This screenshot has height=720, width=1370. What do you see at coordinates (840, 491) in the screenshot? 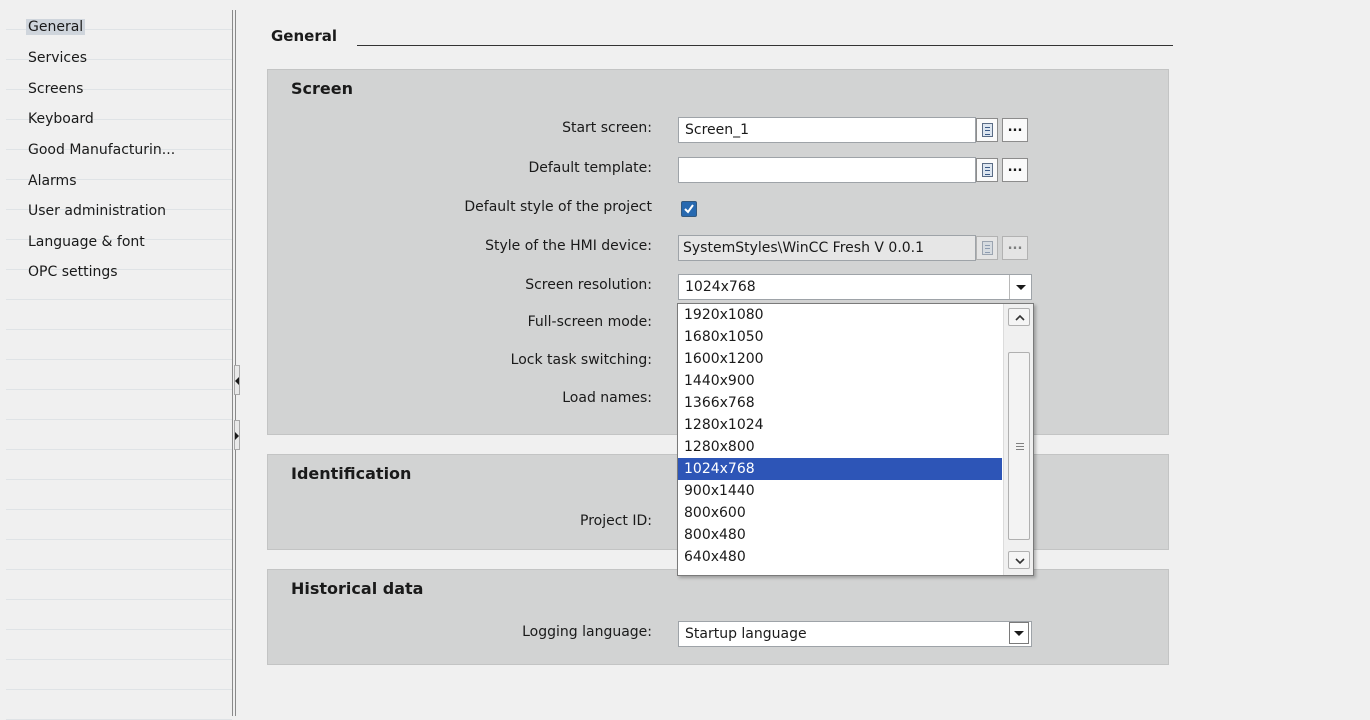
I see `resolution-option: 900x1440` at bounding box center [840, 491].